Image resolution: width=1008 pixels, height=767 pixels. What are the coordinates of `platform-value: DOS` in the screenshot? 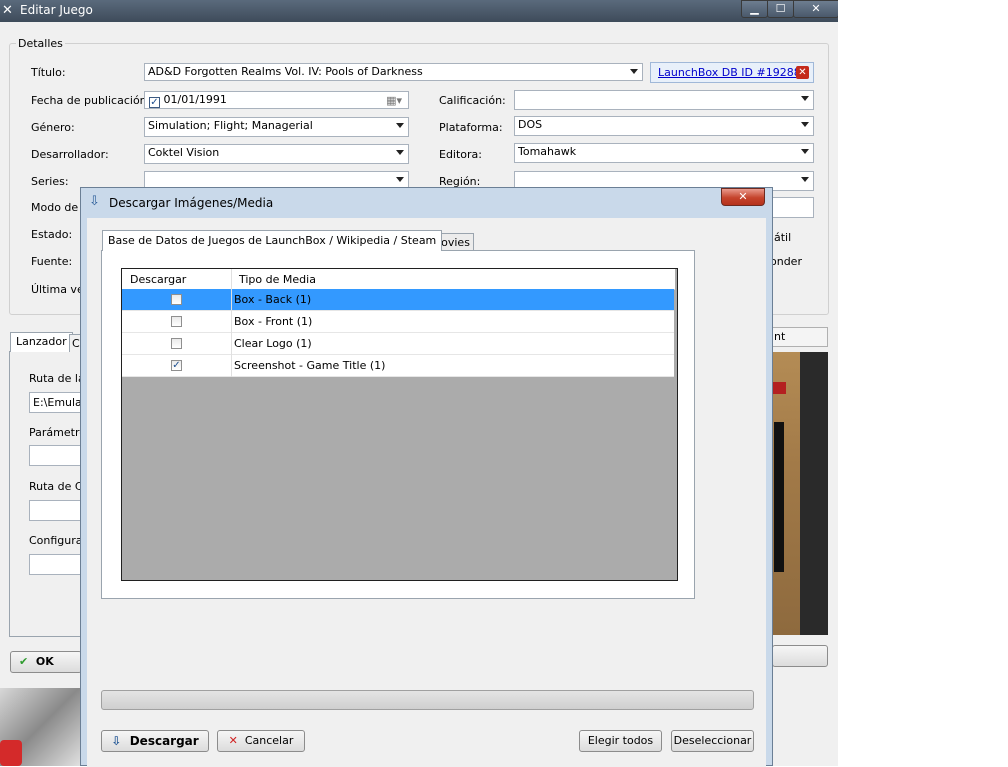 It's located at (530, 124).